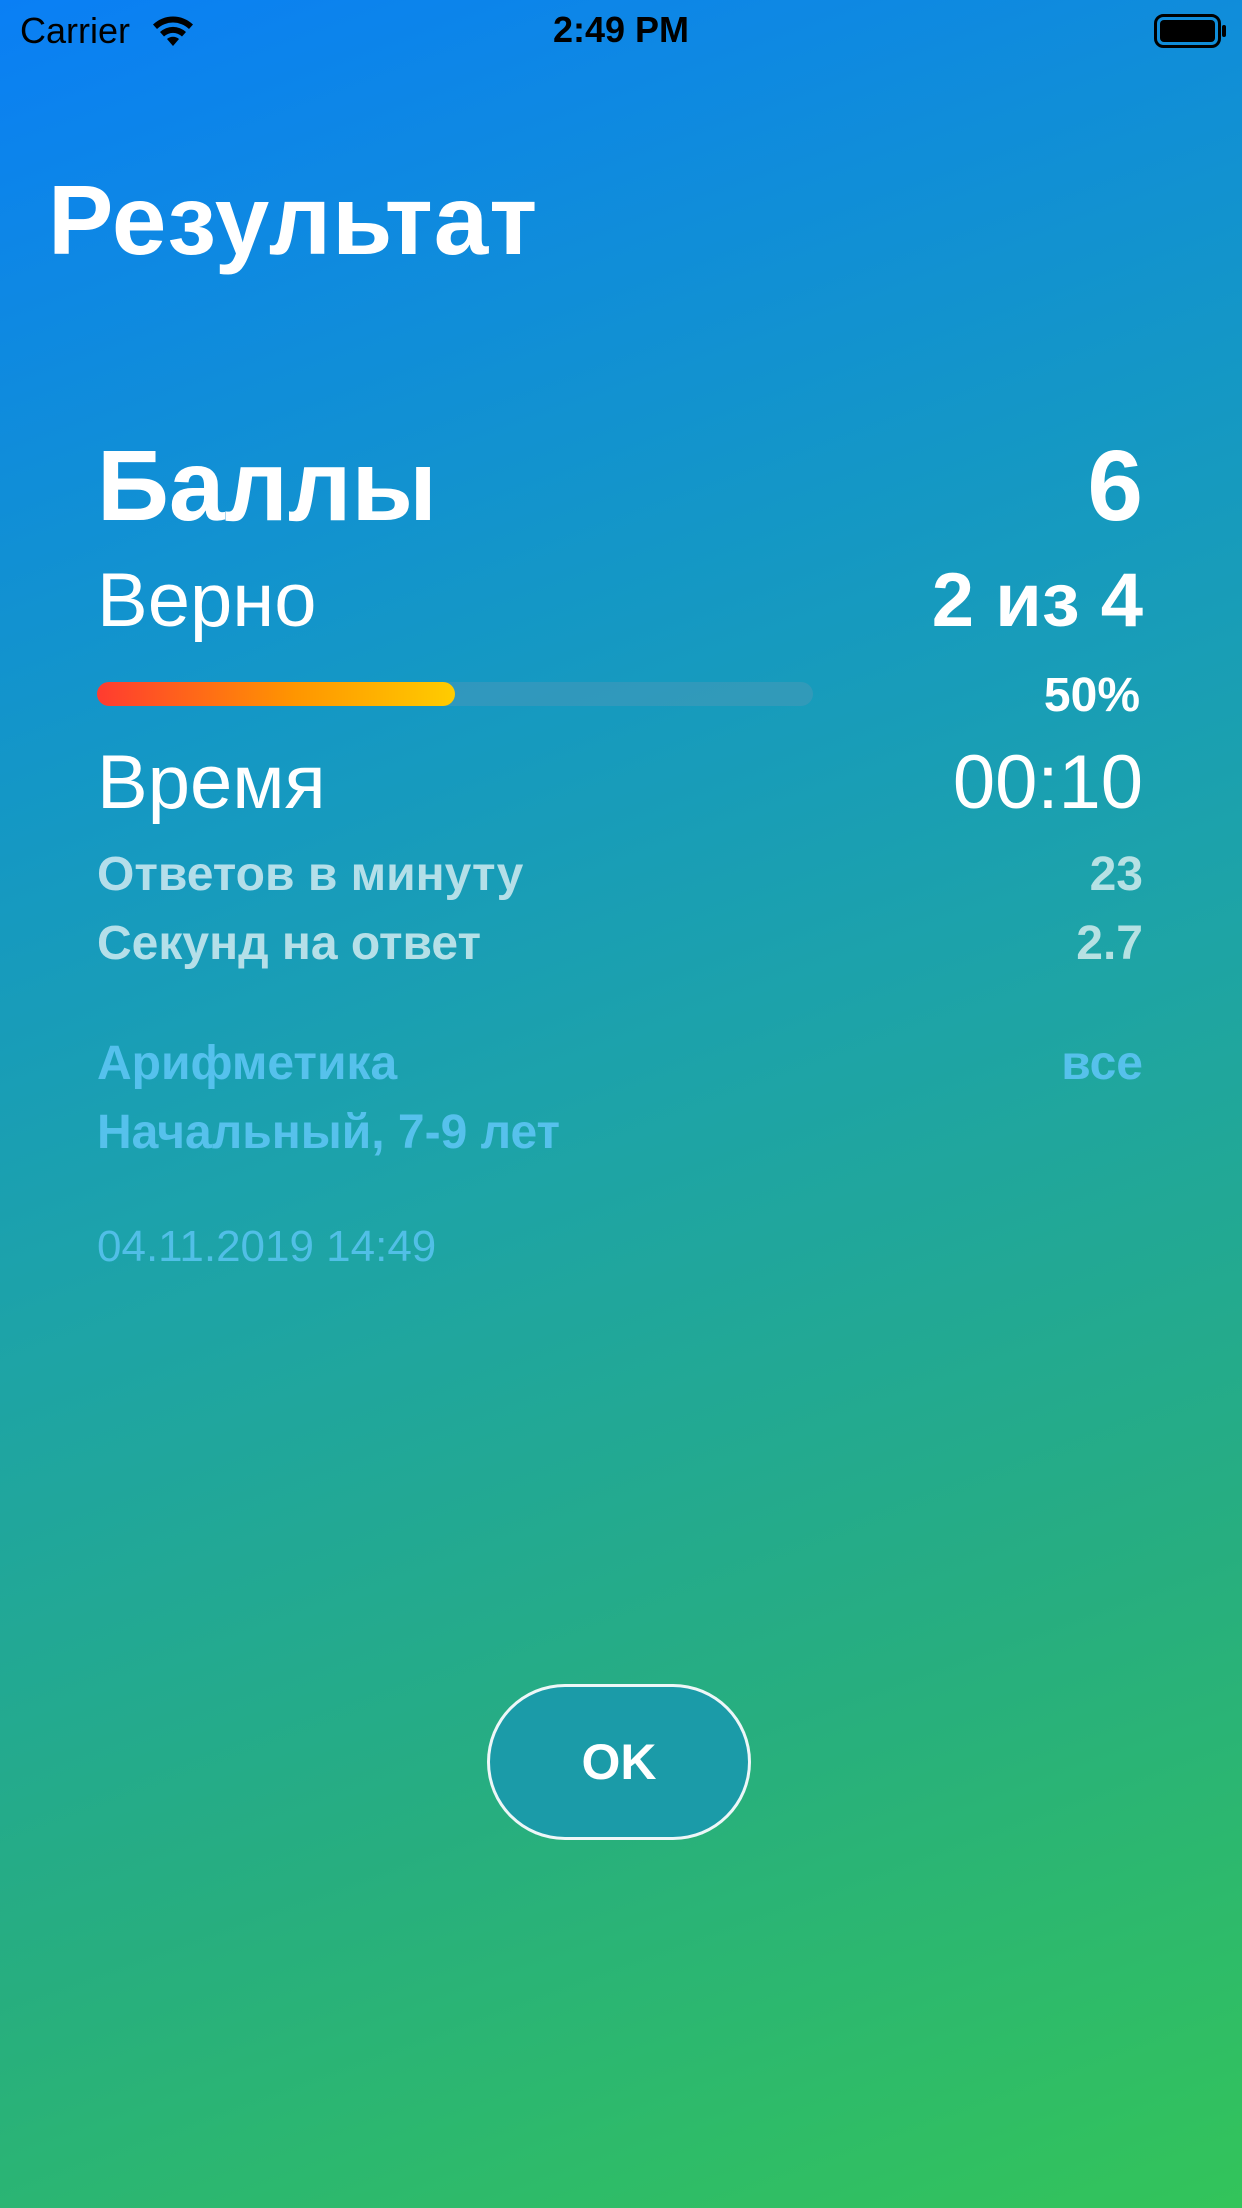 The height and width of the screenshot is (2208, 1242). Describe the element at coordinates (619, 1762) in the screenshot. I see `ok-button: OK` at that location.